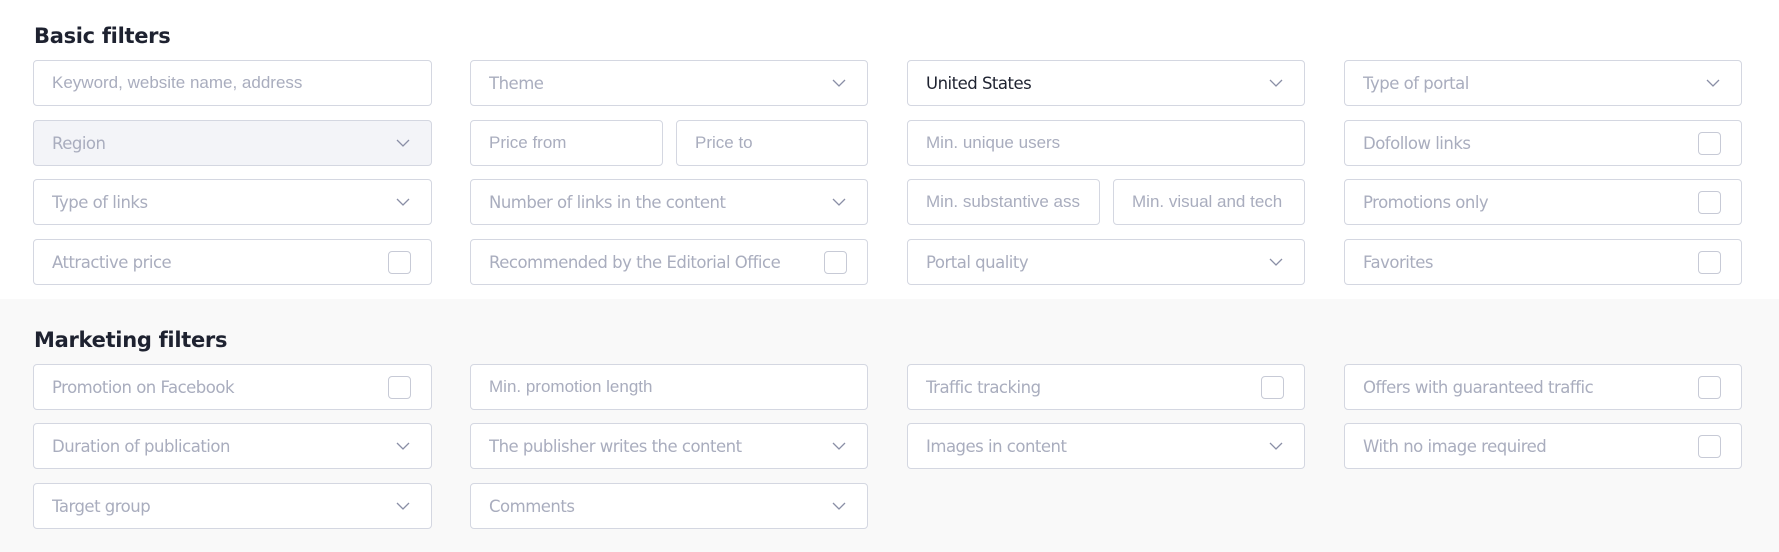 The height and width of the screenshot is (552, 1779). What do you see at coordinates (528, 142) in the screenshot?
I see `price-from-placeholder: Price from` at bounding box center [528, 142].